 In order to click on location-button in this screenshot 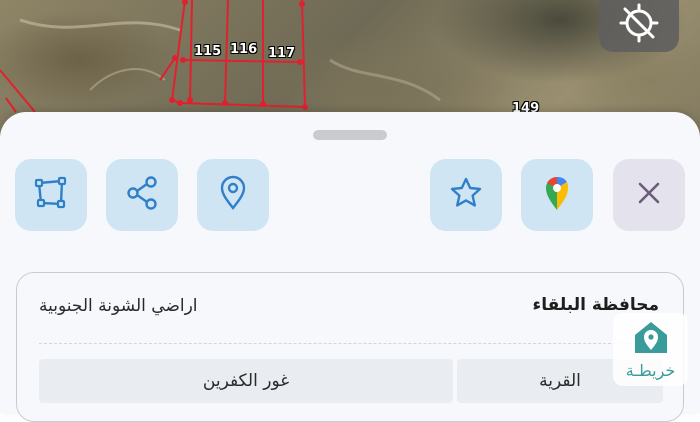, I will do `click(233, 195)`.